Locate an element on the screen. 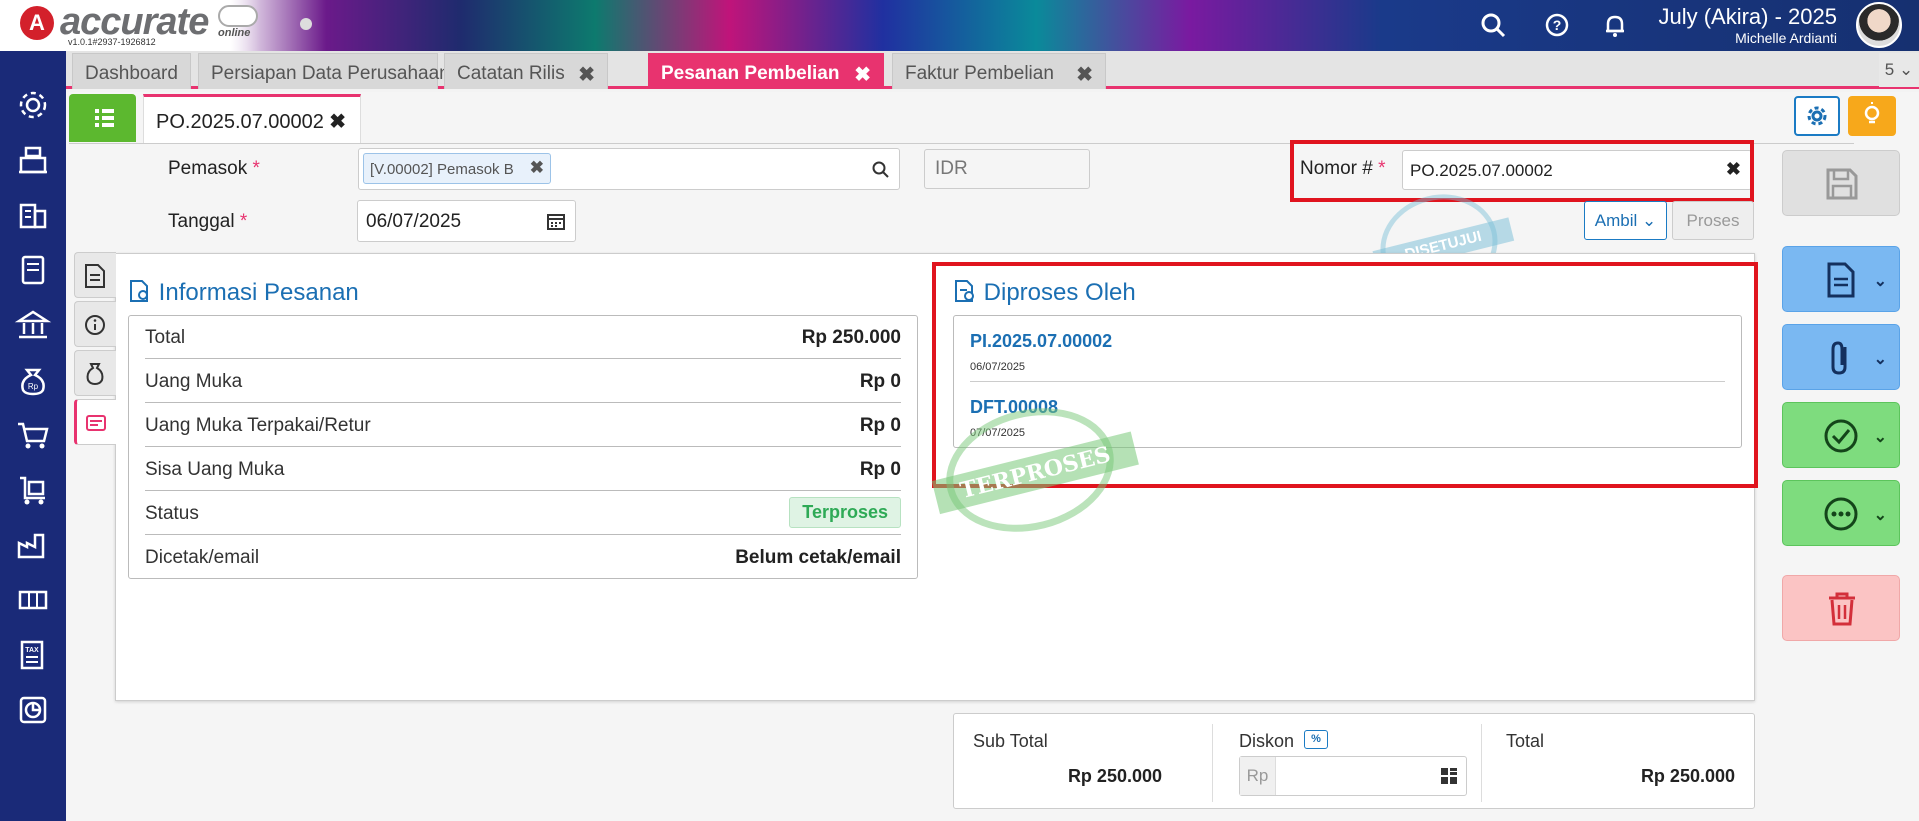  info-value: Rp 0 is located at coordinates (880, 425).